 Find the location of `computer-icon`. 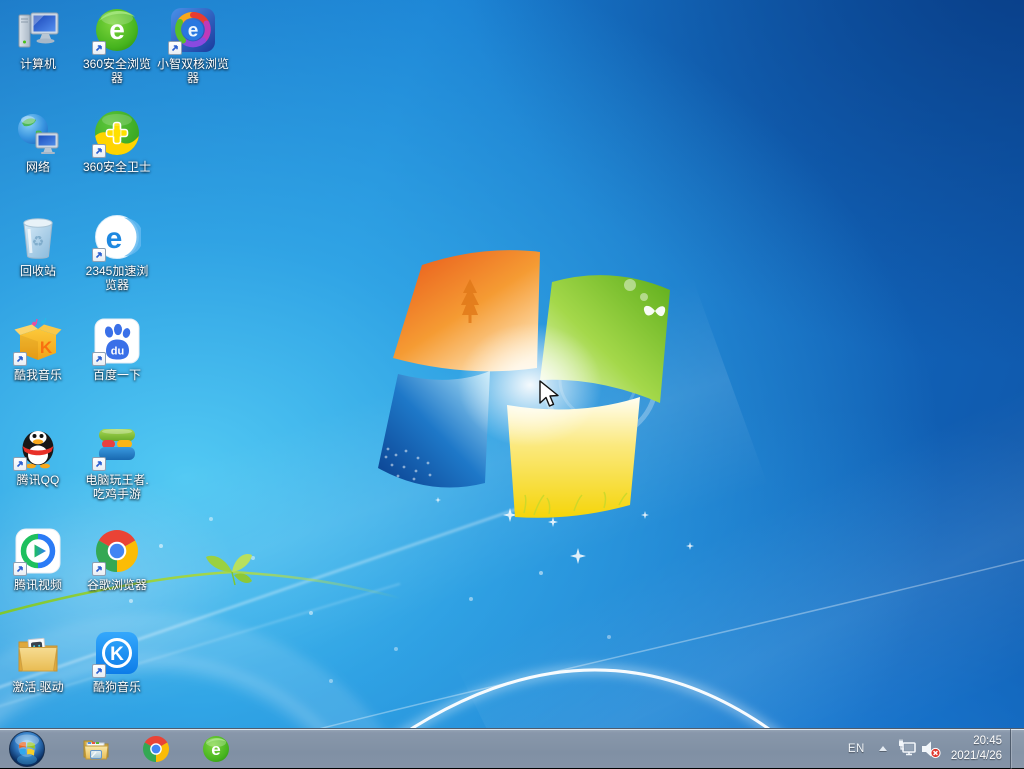

computer-icon is located at coordinates (38, 30).